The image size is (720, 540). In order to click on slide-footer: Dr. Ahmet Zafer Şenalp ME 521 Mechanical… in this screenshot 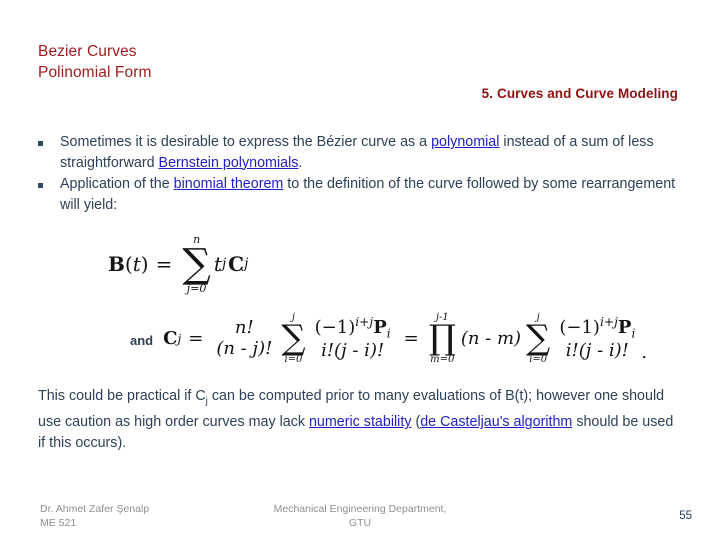, I will do `click(360, 519)`.